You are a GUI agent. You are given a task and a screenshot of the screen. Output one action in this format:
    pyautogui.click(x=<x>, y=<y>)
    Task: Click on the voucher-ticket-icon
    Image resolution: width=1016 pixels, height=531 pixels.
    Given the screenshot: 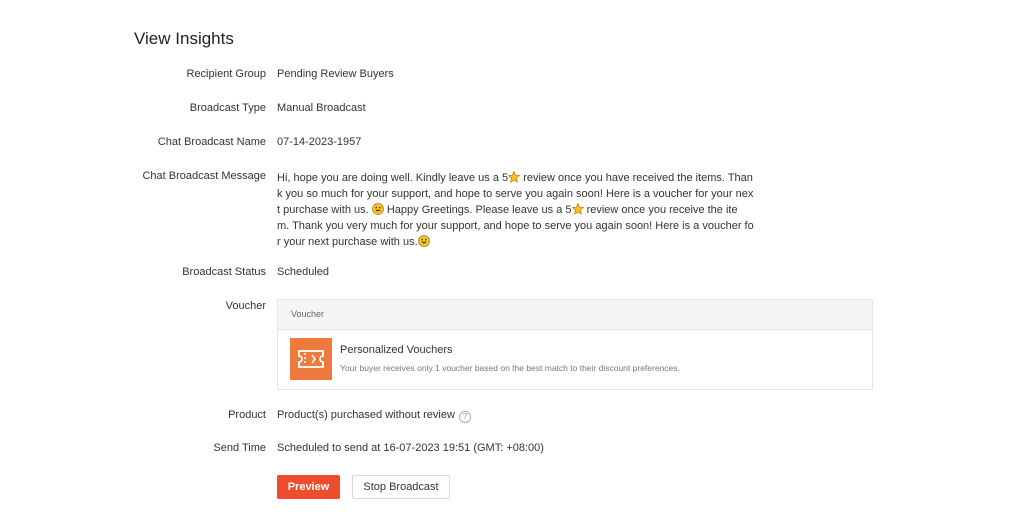 What is the action you would take?
    pyautogui.click(x=311, y=359)
    